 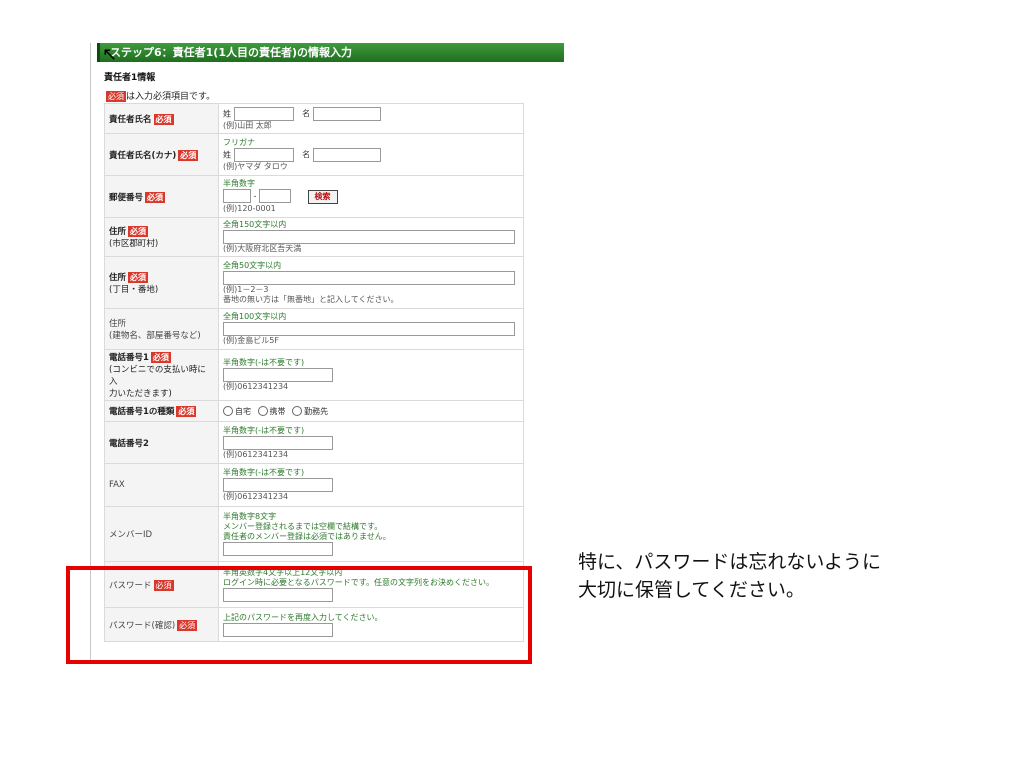 I want to click on kana-example: (例)ヤマダ タロウ, so click(x=255, y=166).